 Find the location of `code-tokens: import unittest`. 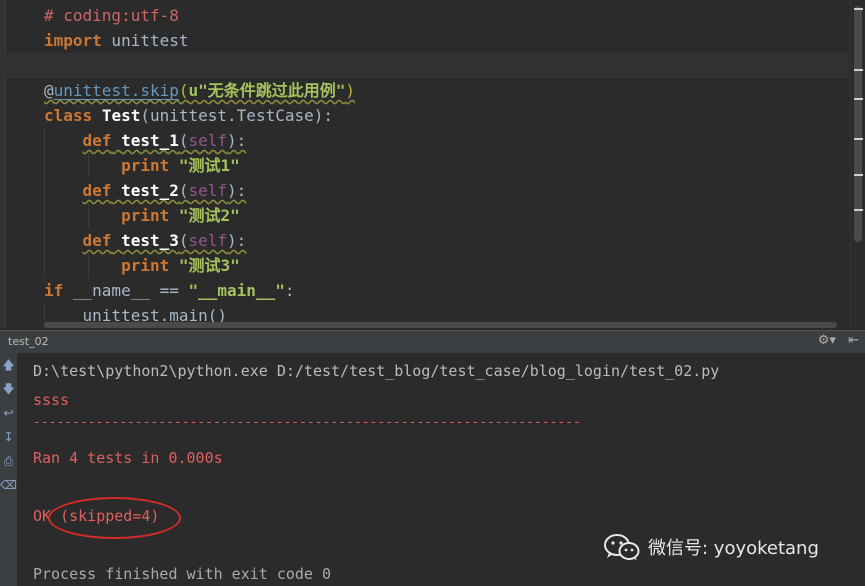

code-tokens: import unittest is located at coordinates (116, 40).